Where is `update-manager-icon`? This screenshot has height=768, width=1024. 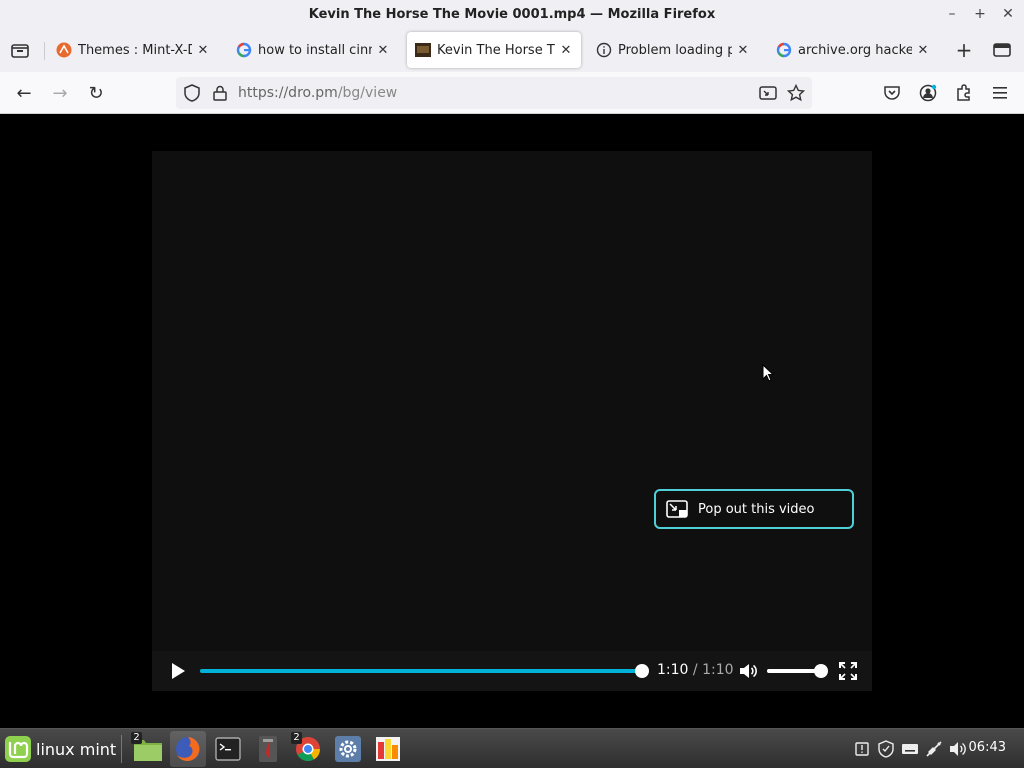
update-manager-icon is located at coordinates (862, 749).